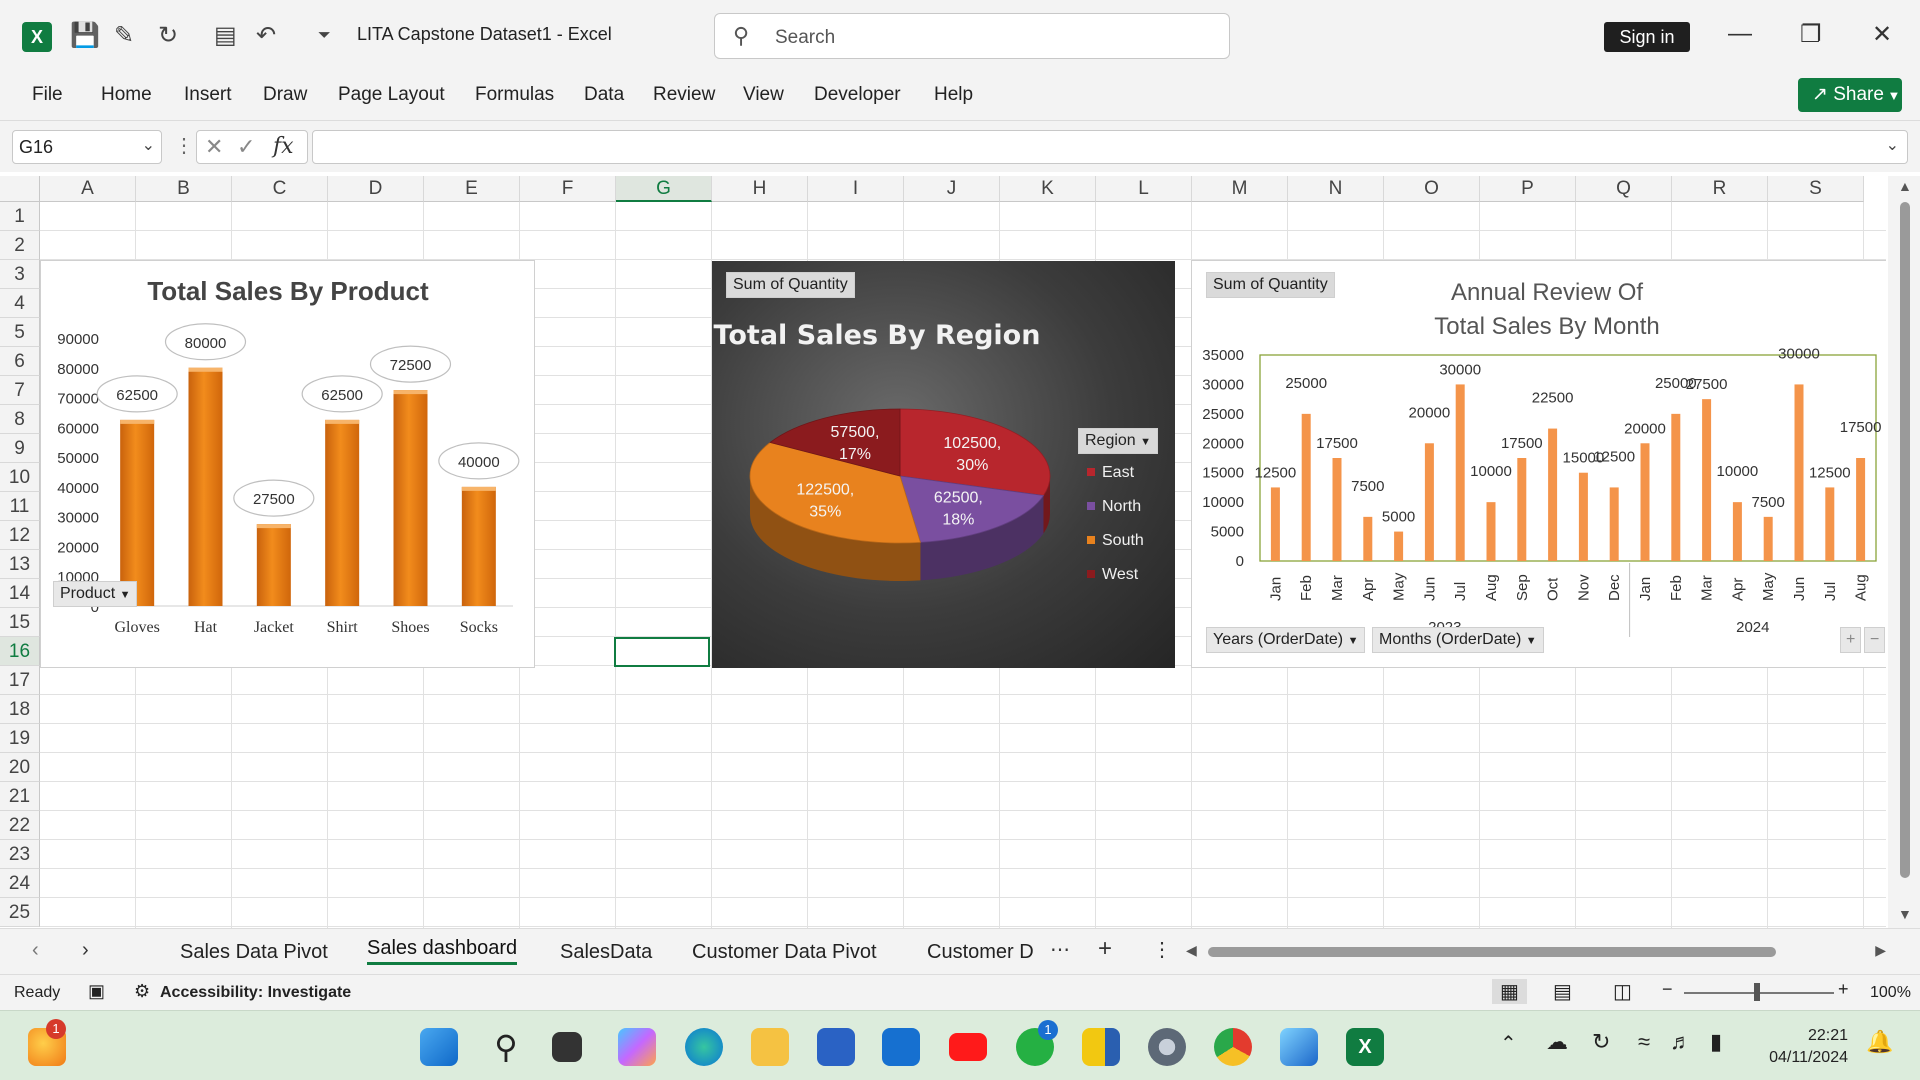 This screenshot has width=1920, height=1080. What do you see at coordinates (142, 991) in the screenshot?
I see `accessibility-icon: ⚙` at bounding box center [142, 991].